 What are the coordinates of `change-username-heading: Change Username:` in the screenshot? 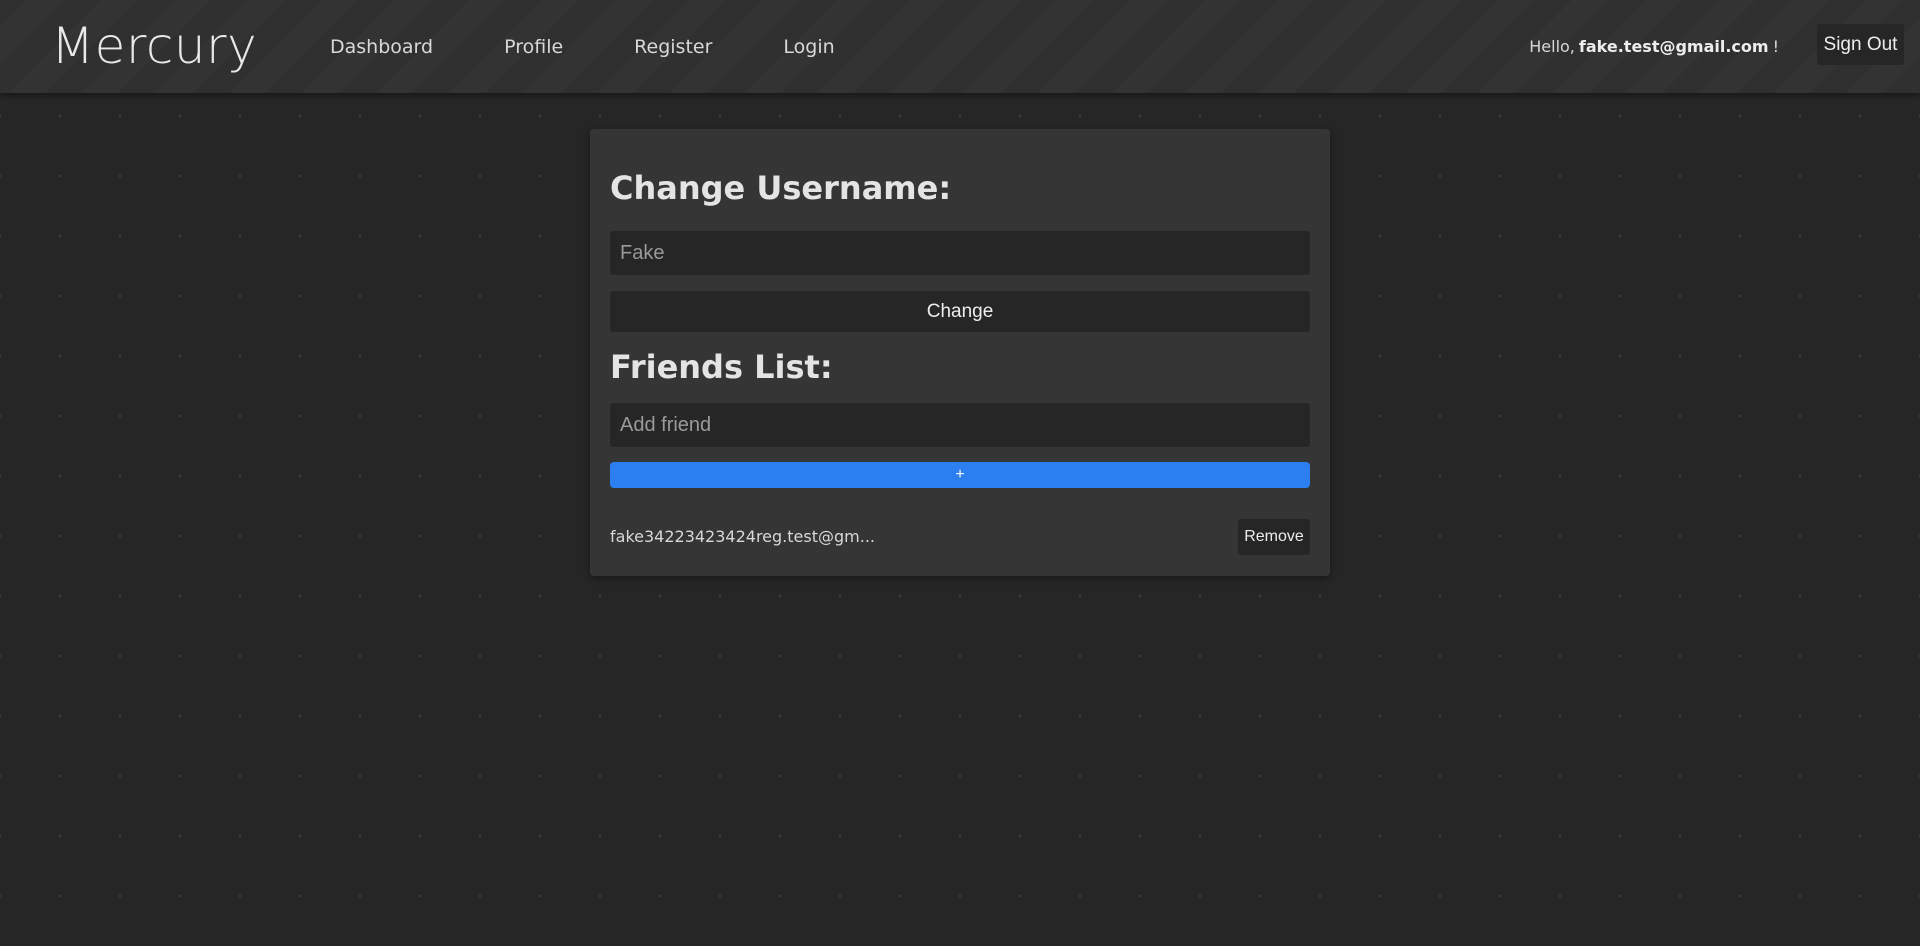 It's located at (781, 188).